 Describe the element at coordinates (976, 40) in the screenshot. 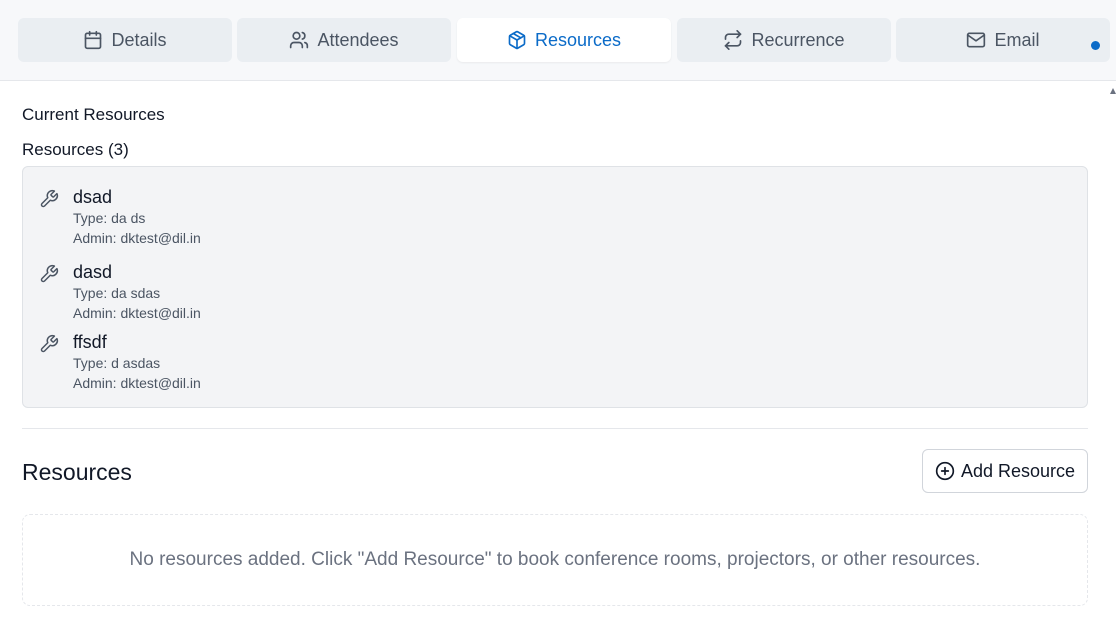

I see `mail-icon` at that location.